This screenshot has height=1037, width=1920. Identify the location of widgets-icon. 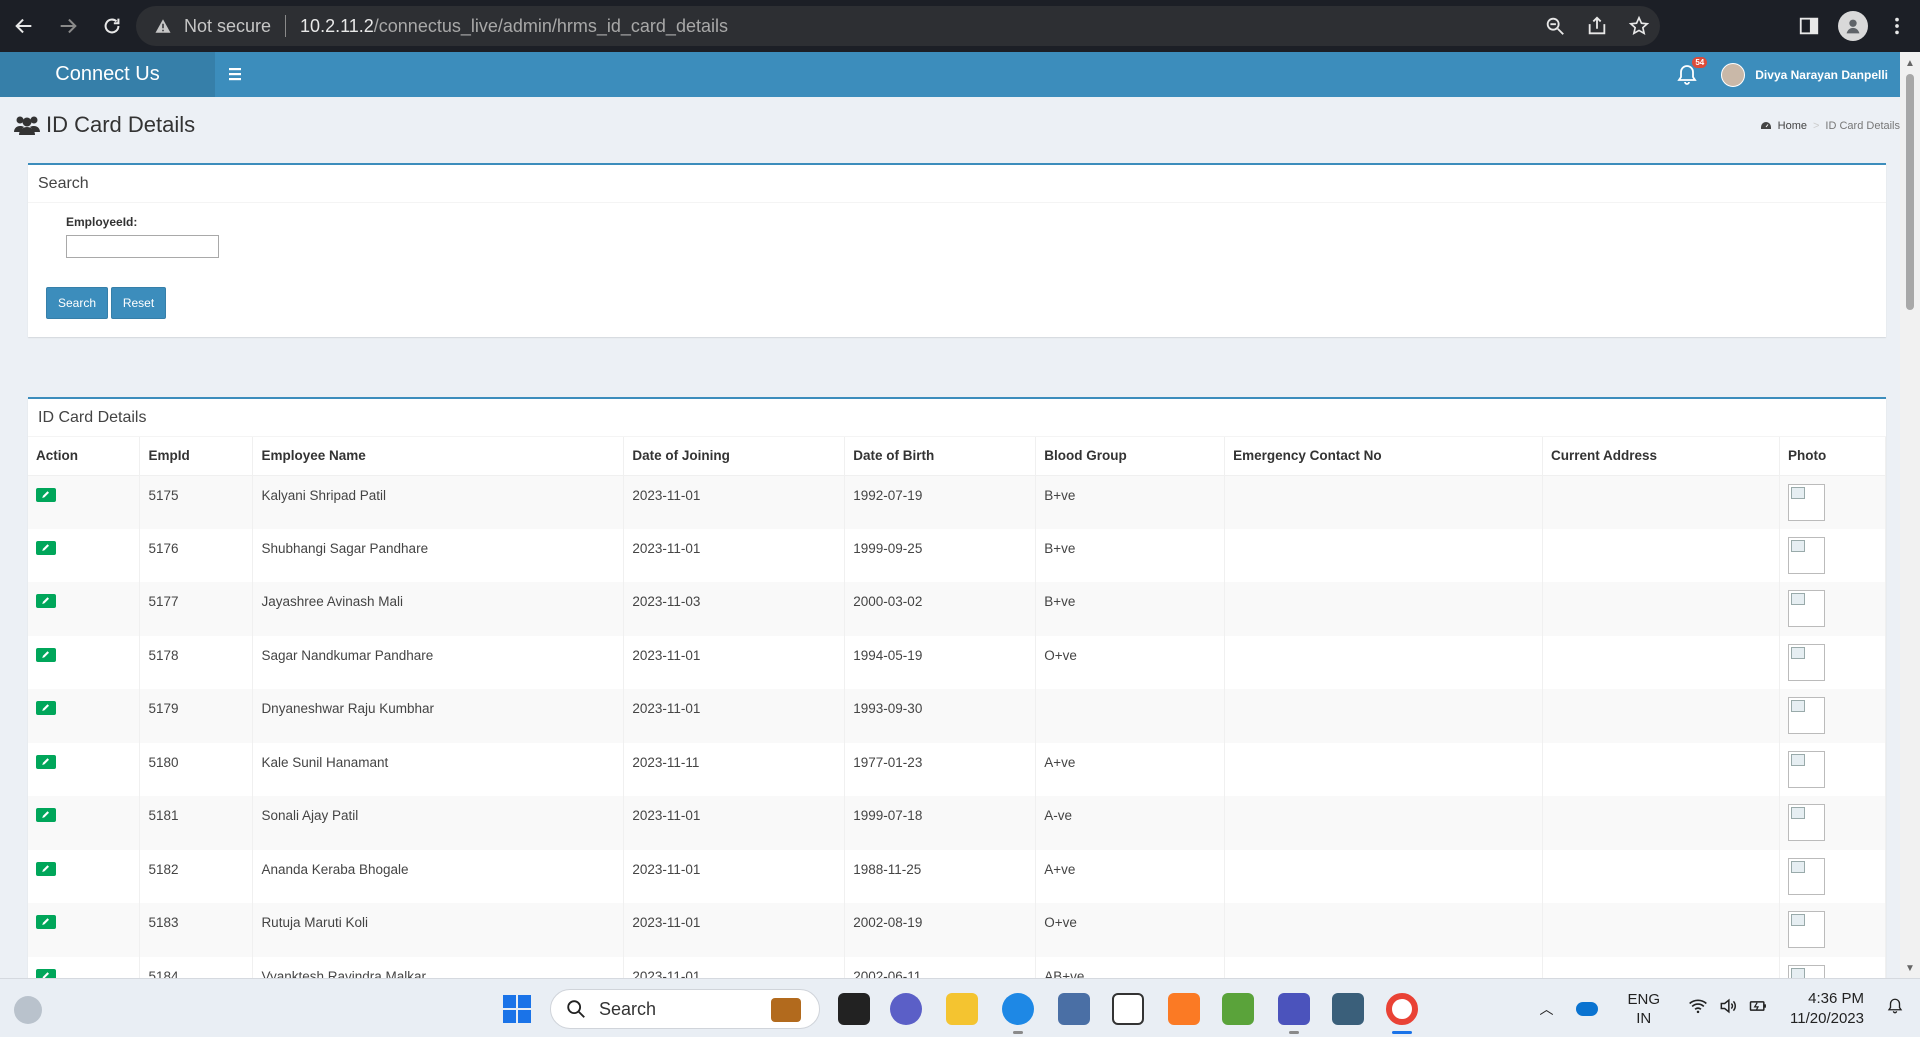
(28, 1010).